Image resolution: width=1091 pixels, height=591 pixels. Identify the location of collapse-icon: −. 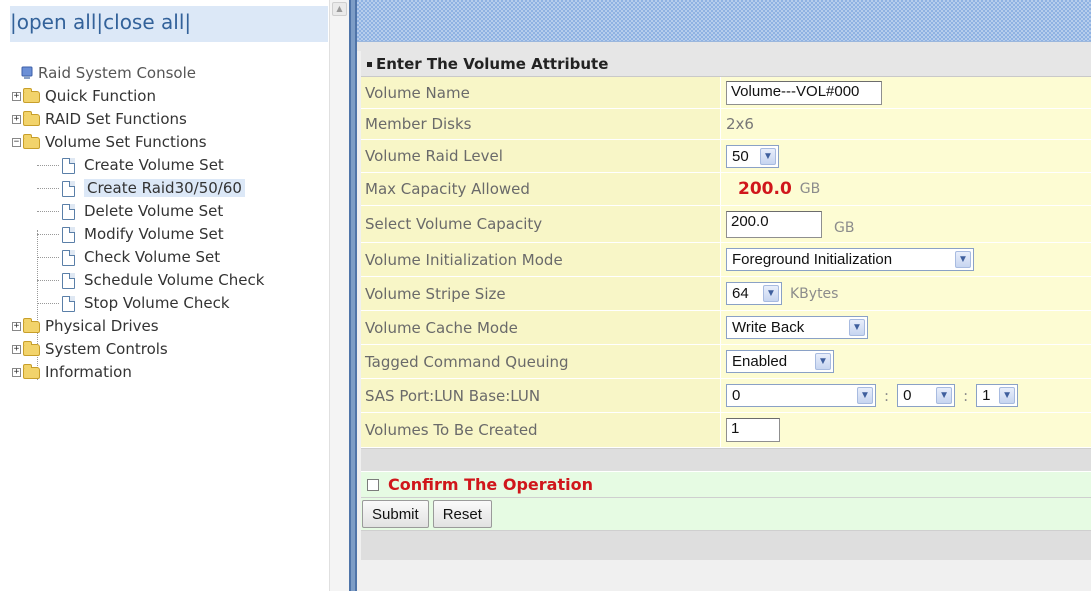
(16, 142).